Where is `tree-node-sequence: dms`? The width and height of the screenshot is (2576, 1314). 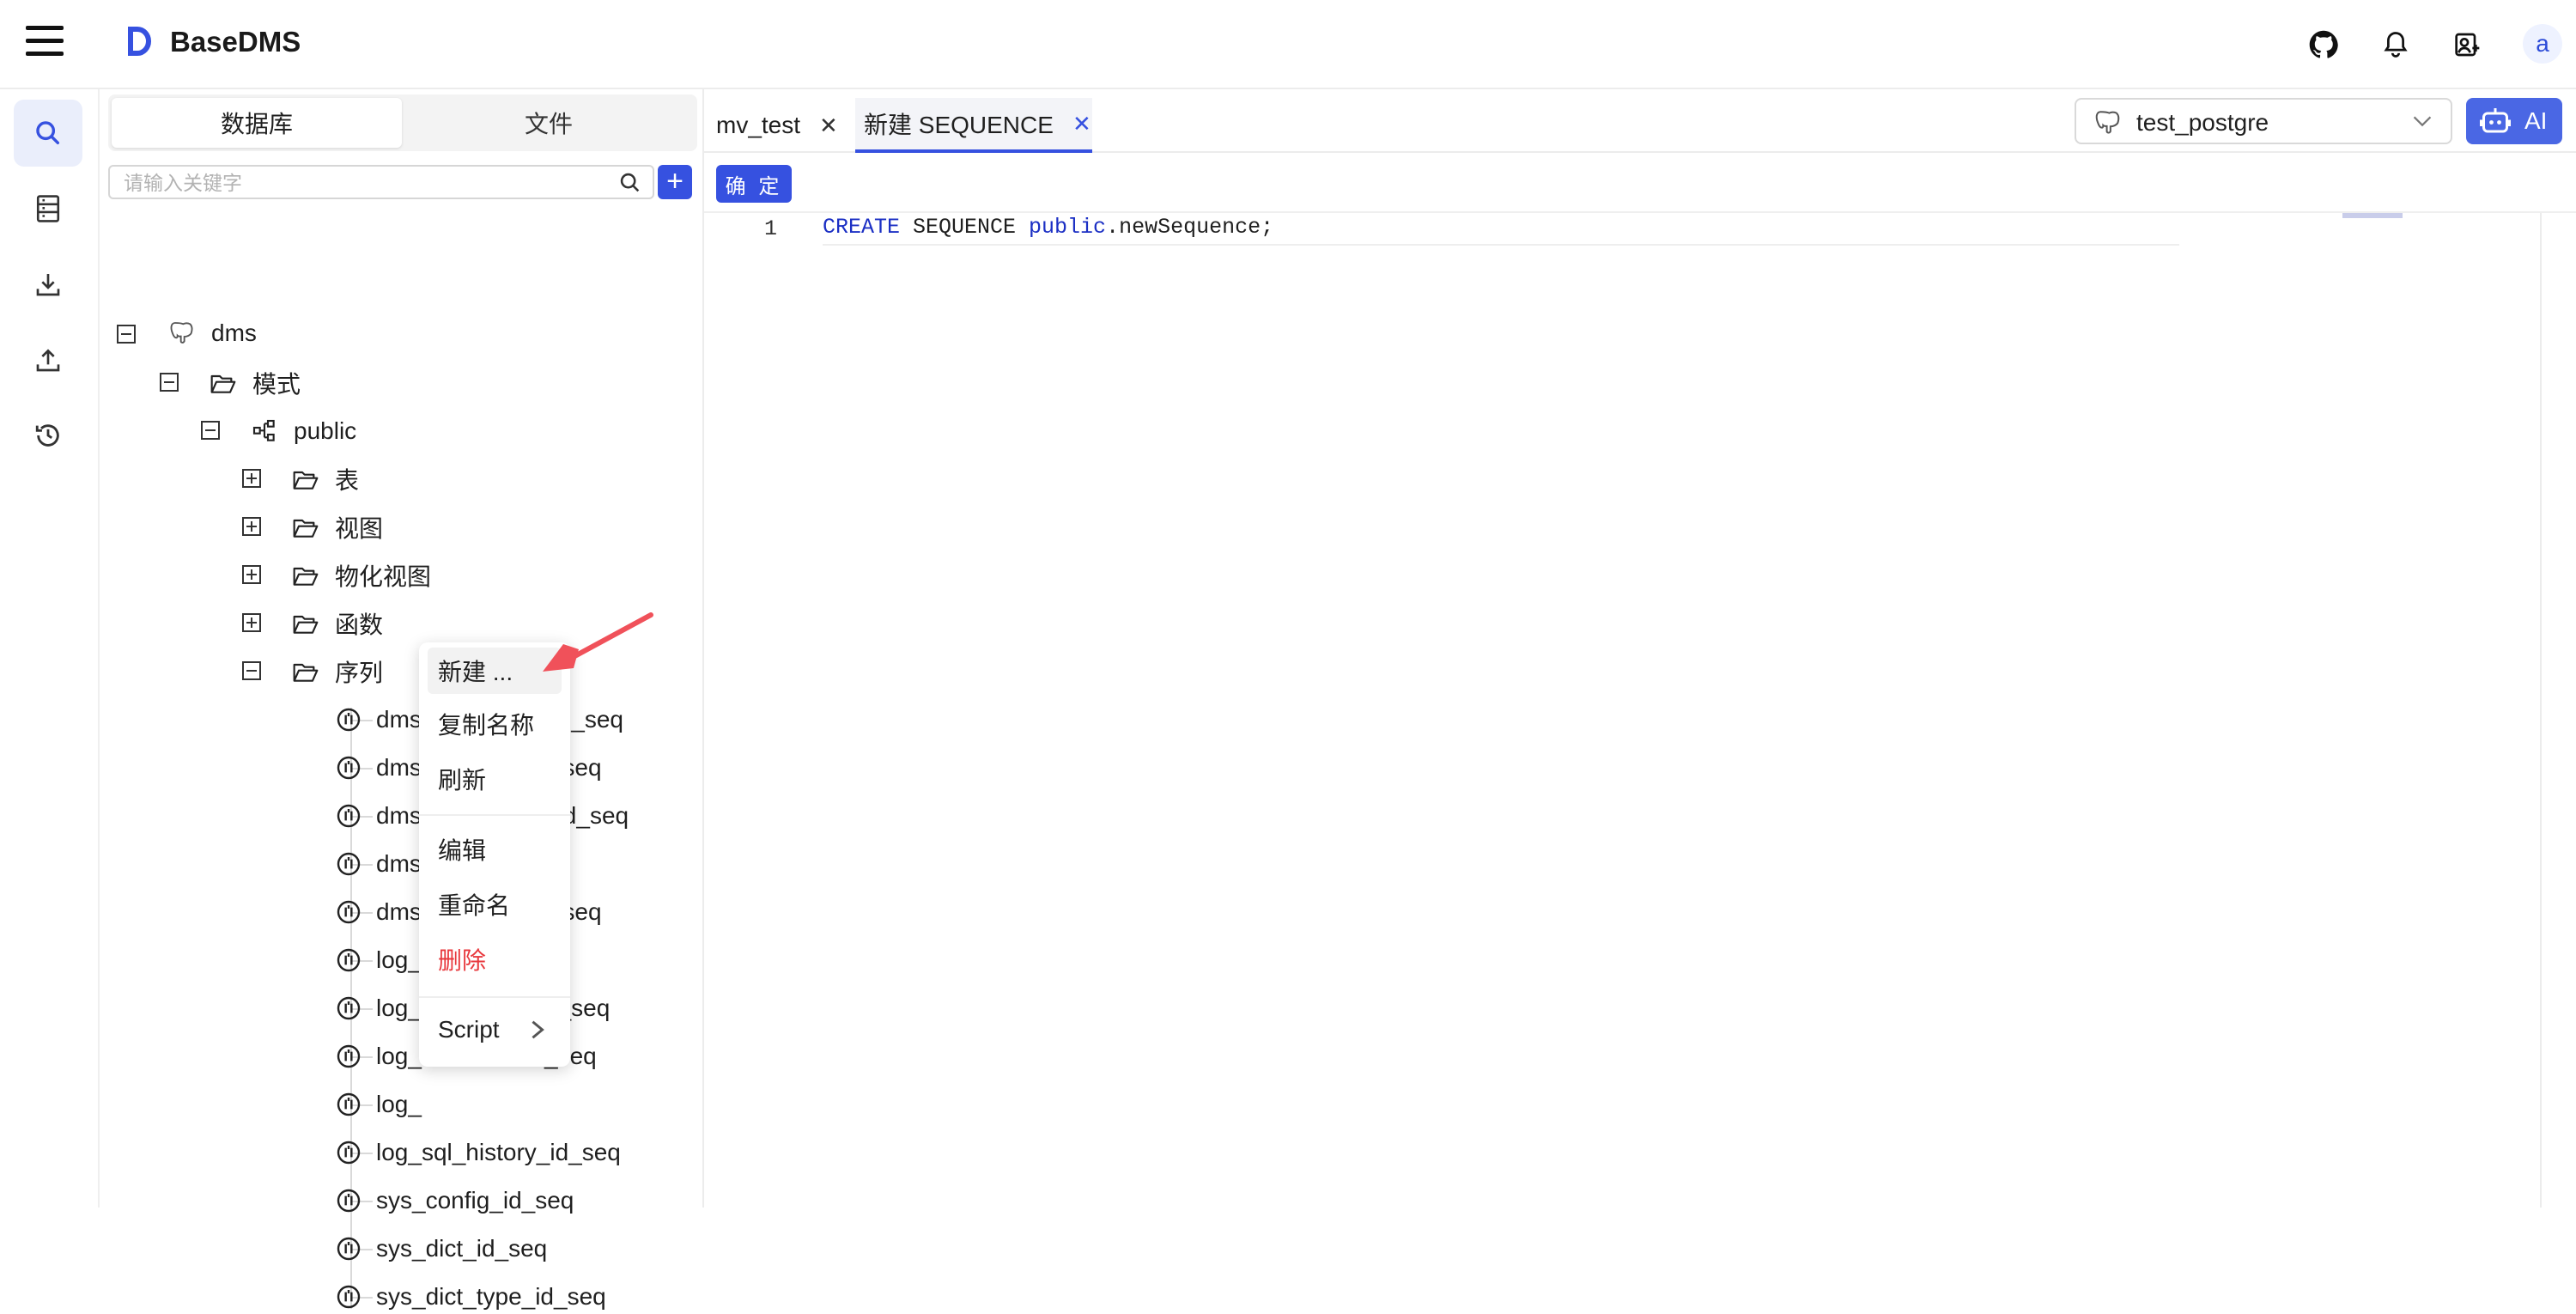 tree-node-sequence: dms is located at coordinates (399, 864).